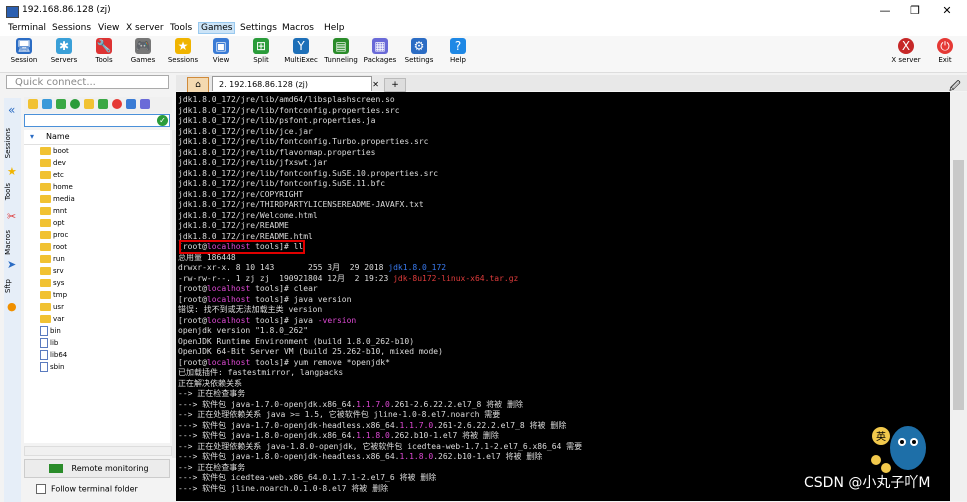  Describe the element at coordinates (50, 331) in the screenshot. I see `list-item: bin` at that location.